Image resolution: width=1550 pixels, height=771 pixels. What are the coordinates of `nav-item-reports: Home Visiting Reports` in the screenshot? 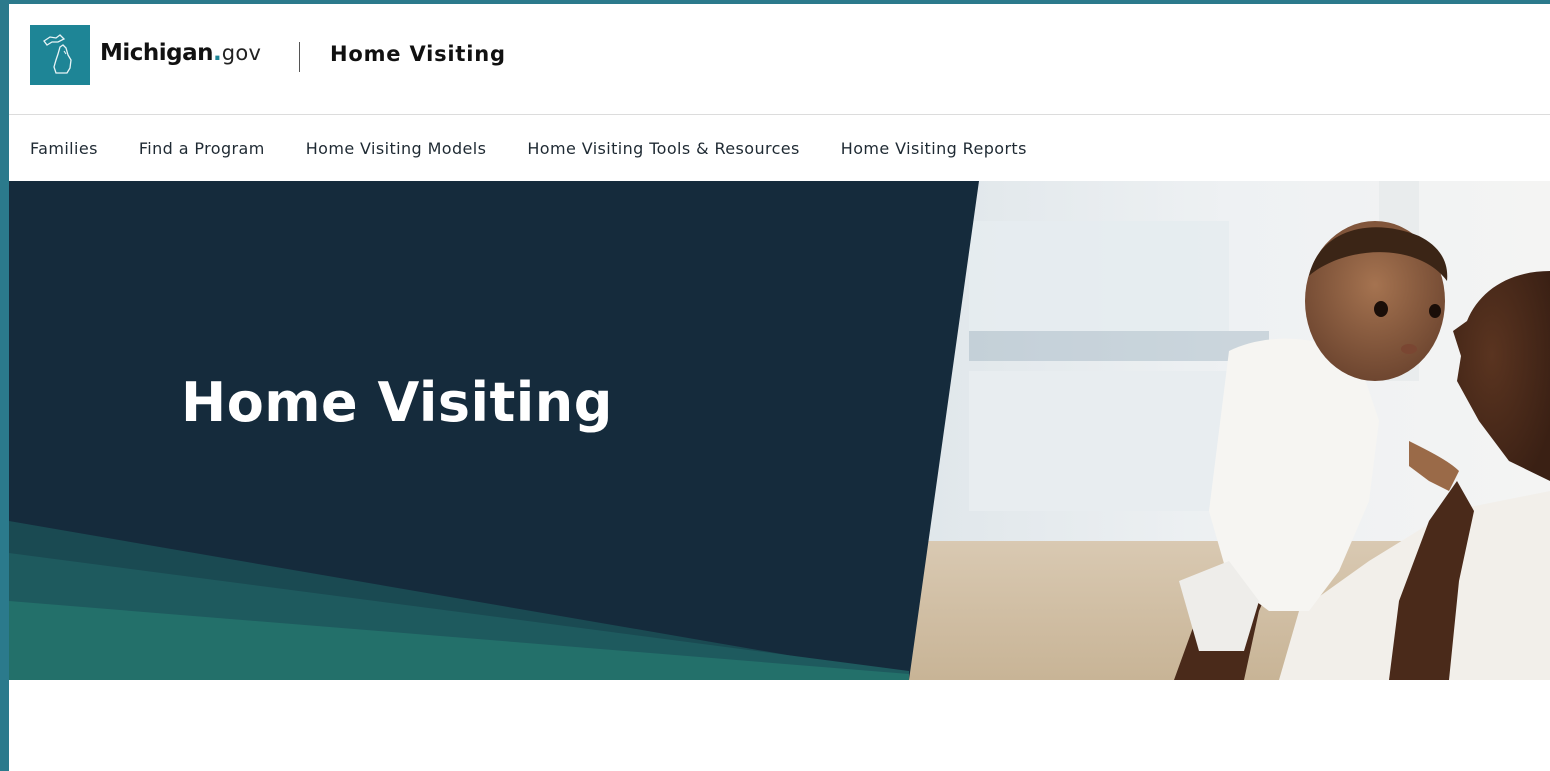 It's located at (934, 148).